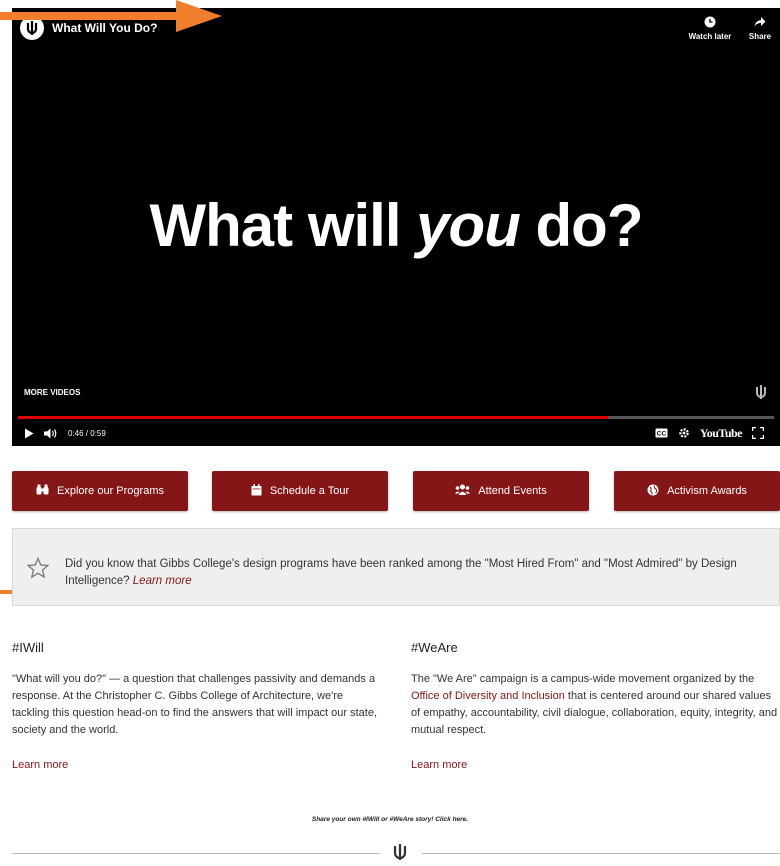  What do you see at coordinates (721, 433) in the screenshot?
I see `youtube-logo: YouTube` at bounding box center [721, 433].